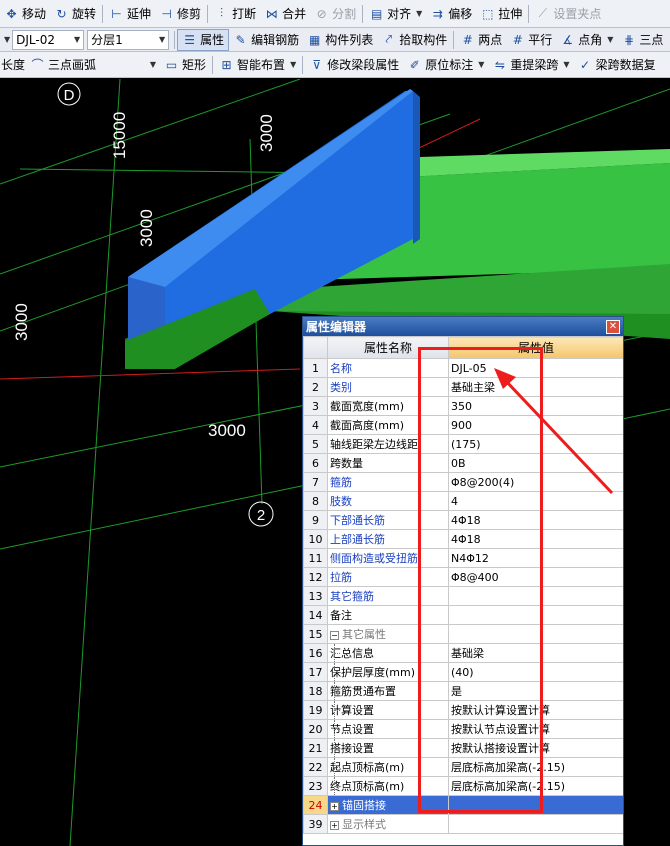 The height and width of the screenshot is (846, 670). What do you see at coordinates (642, 40) in the screenshot?
I see `three-axis-button: ⋕ 三点` at bounding box center [642, 40].